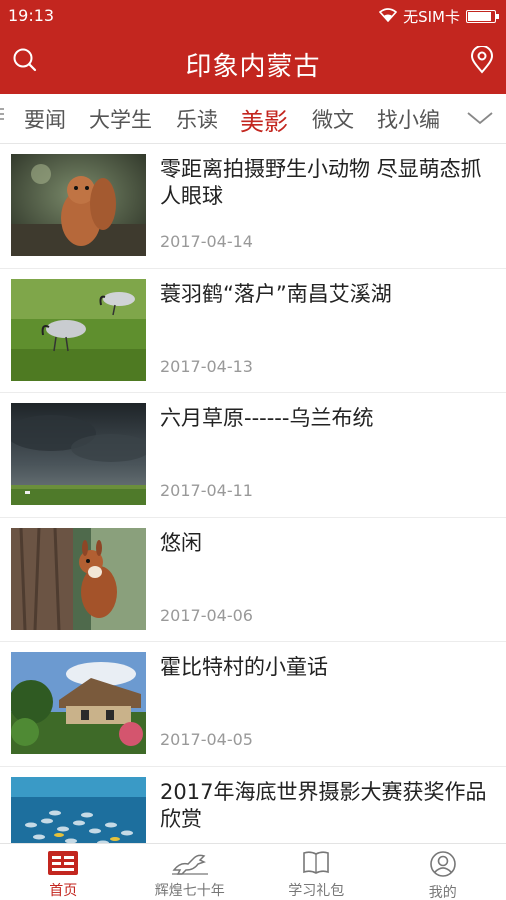 The width and height of the screenshot is (506, 900). What do you see at coordinates (276, 293) in the screenshot?
I see `news-title: 蓑羽鹤“落户”南昌艾溪湖` at bounding box center [276, 293].